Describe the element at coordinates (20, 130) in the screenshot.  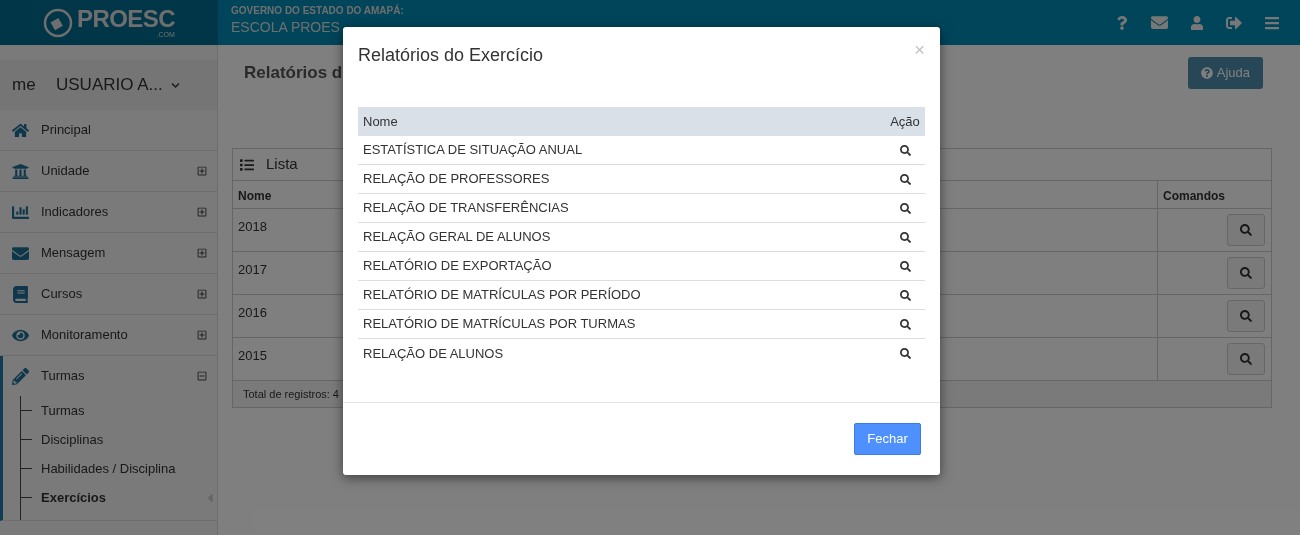
I see `home-icon` at that location.